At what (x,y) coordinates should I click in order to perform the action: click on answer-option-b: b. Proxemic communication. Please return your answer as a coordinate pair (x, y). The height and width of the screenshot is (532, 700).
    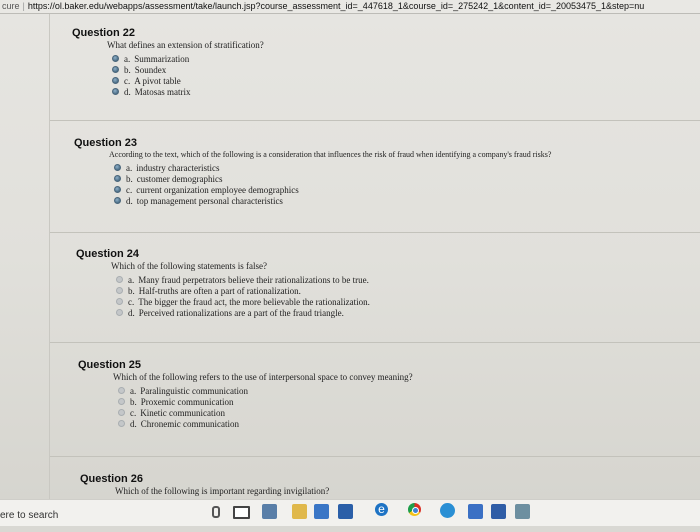
    Looking at the image, I should click on (378, 401).